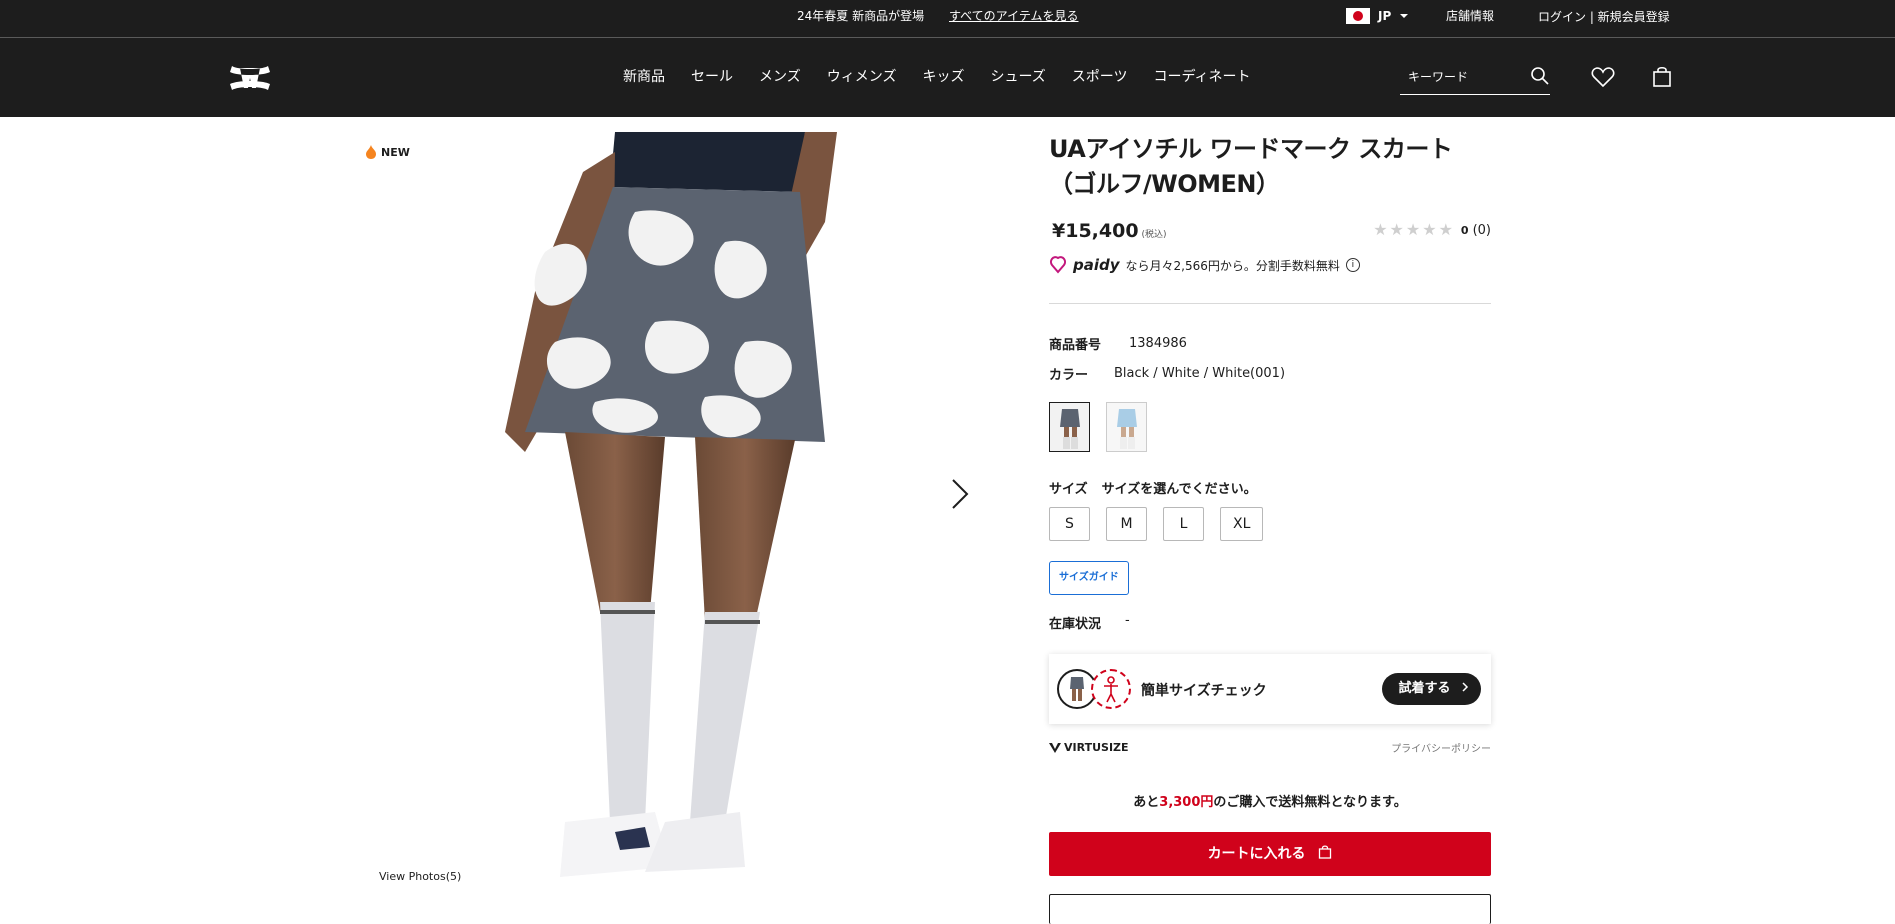 This screenshot has height=924, width=1895. I want to click on divider, so click(1270, 303).